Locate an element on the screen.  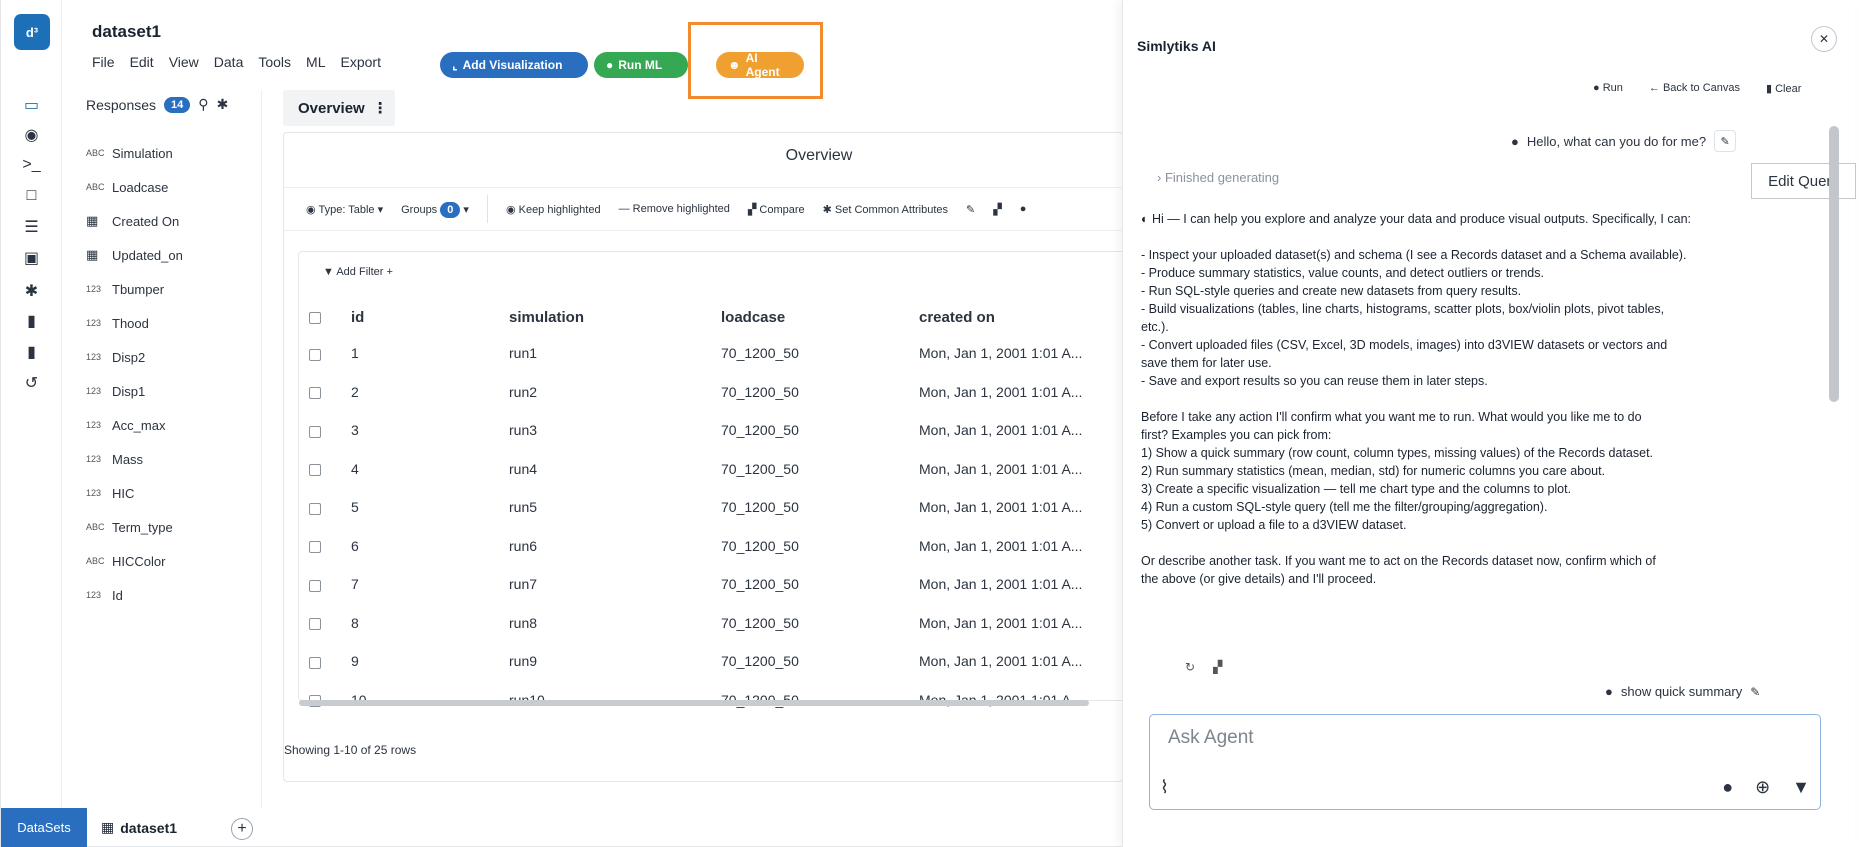
monitor-icon: ▭ is located at coordinates (31, 105).